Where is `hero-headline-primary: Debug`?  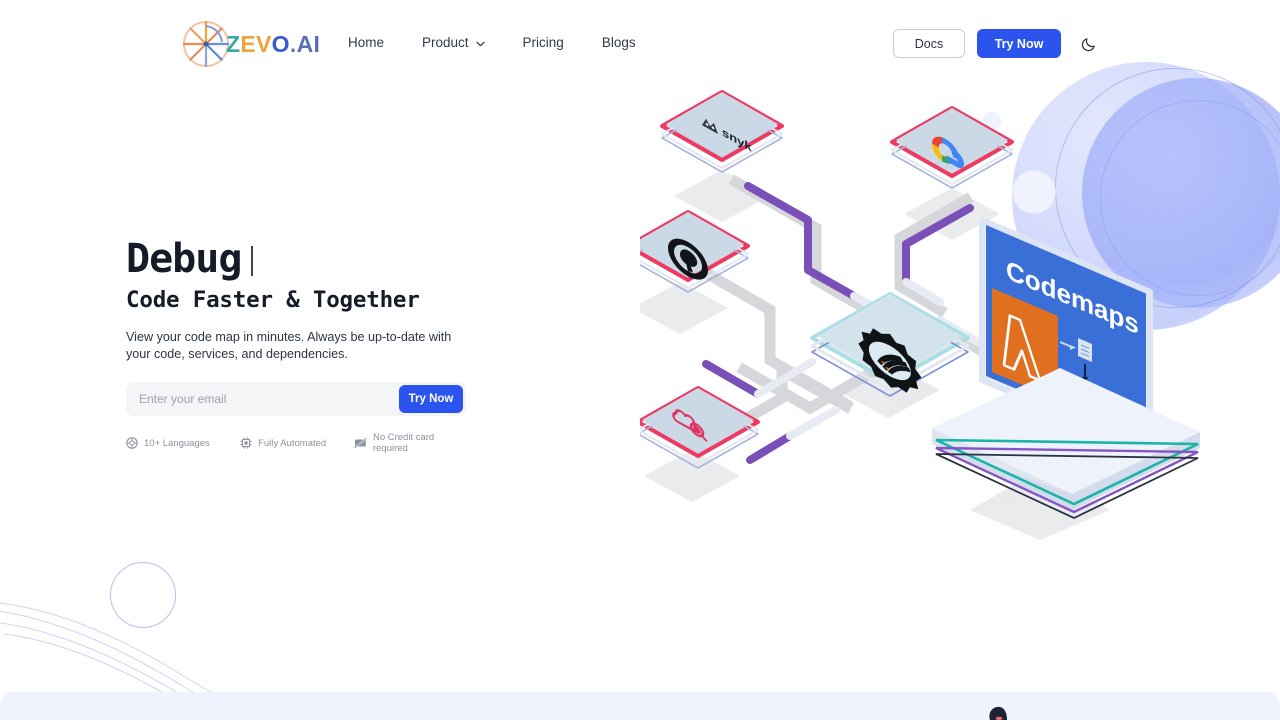 hero-headline-primary: Debug is located at coordinates (336, 259).